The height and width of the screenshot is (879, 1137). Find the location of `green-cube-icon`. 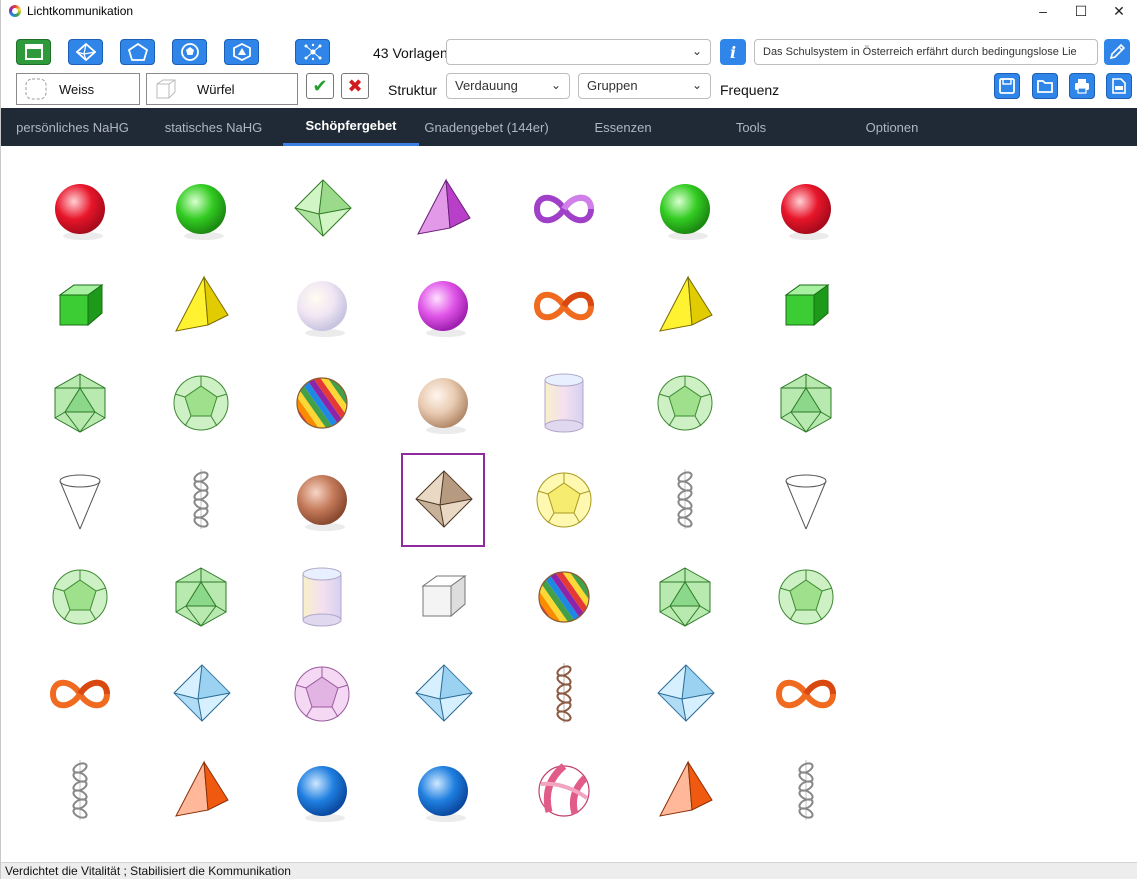

green-cube-icon is located at coordinates (81, 305).